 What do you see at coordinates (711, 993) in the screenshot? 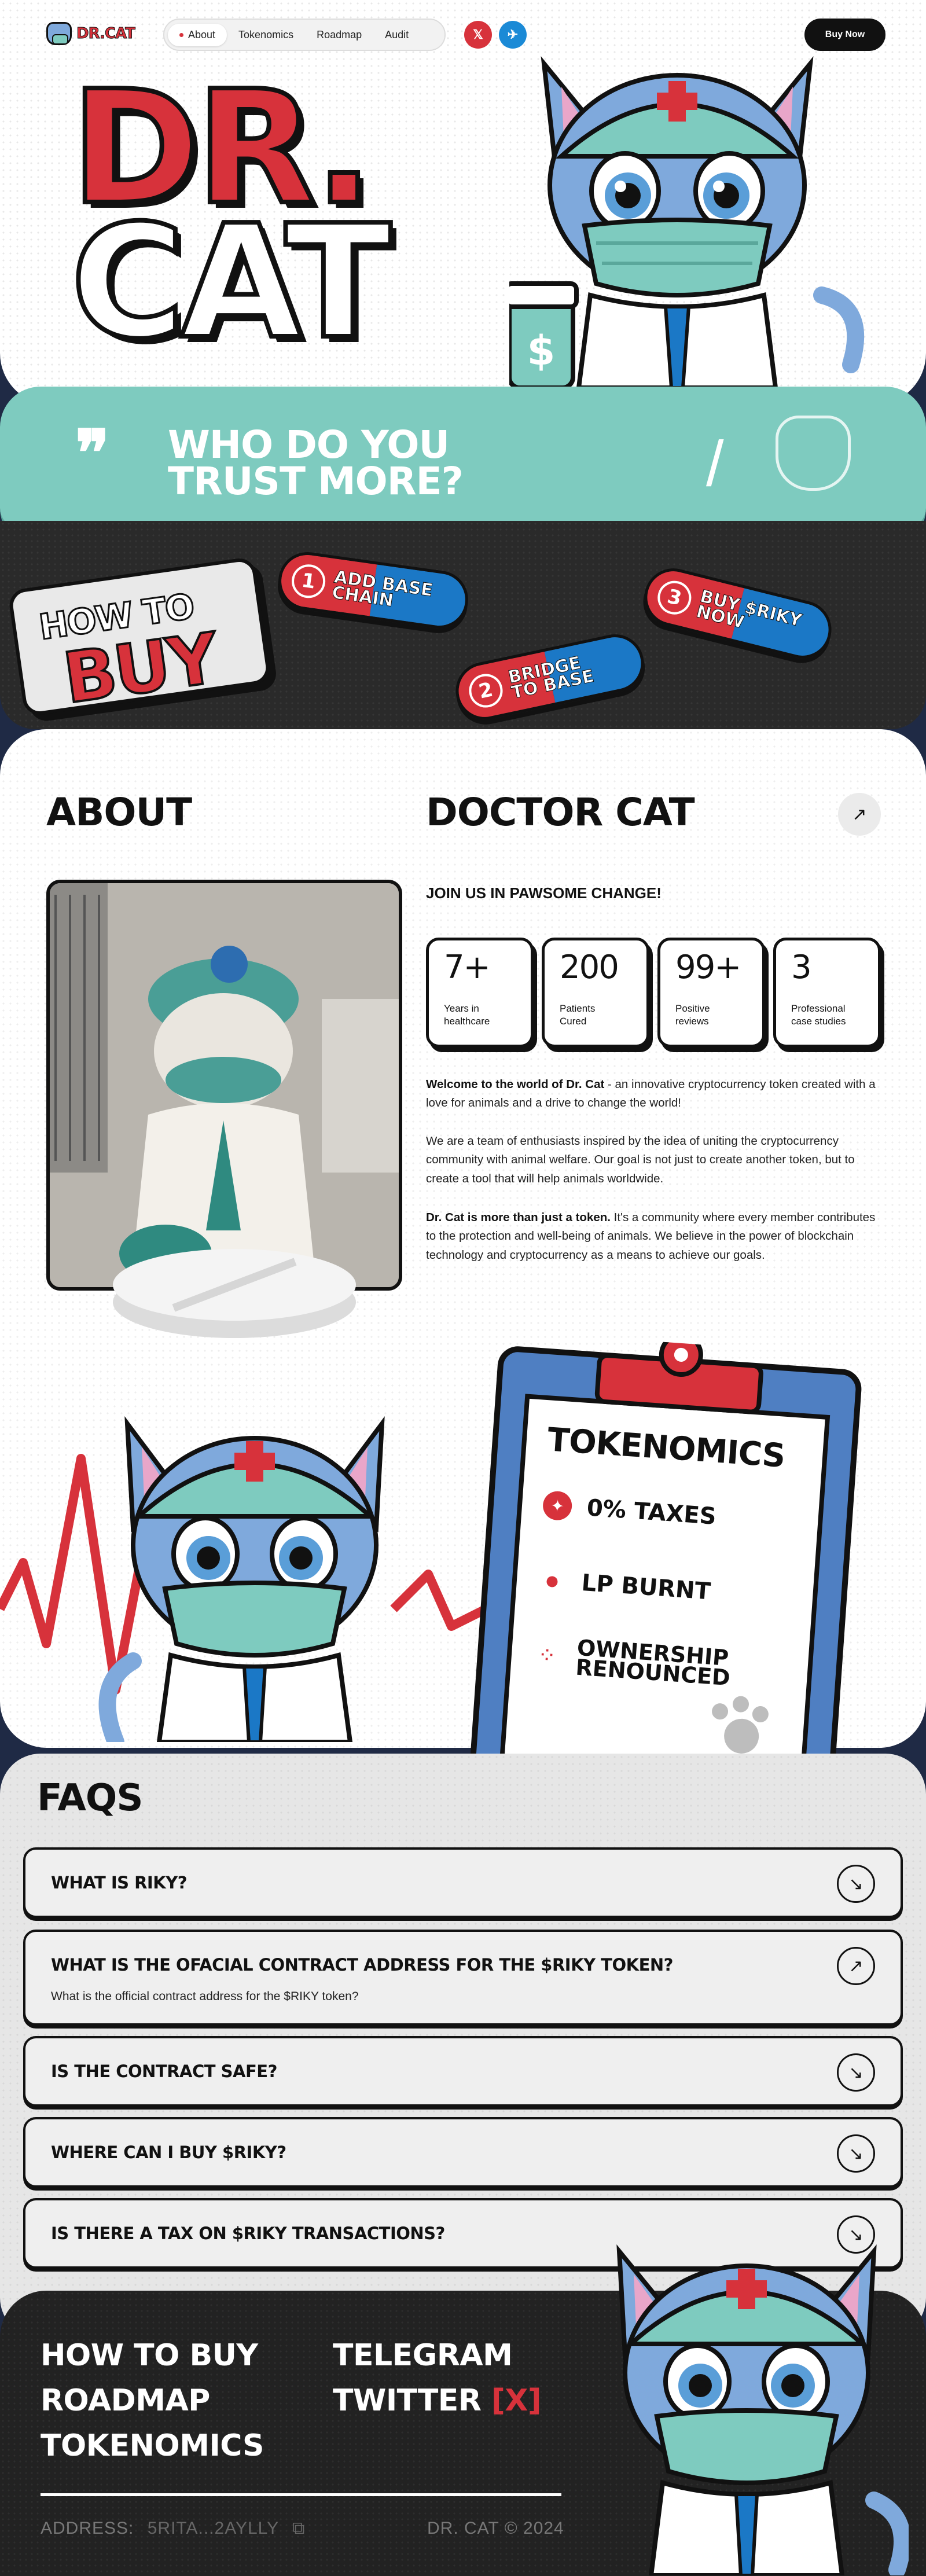
I see `stat-card: 99+ Positive reviews` at bounding box center [711, 993].